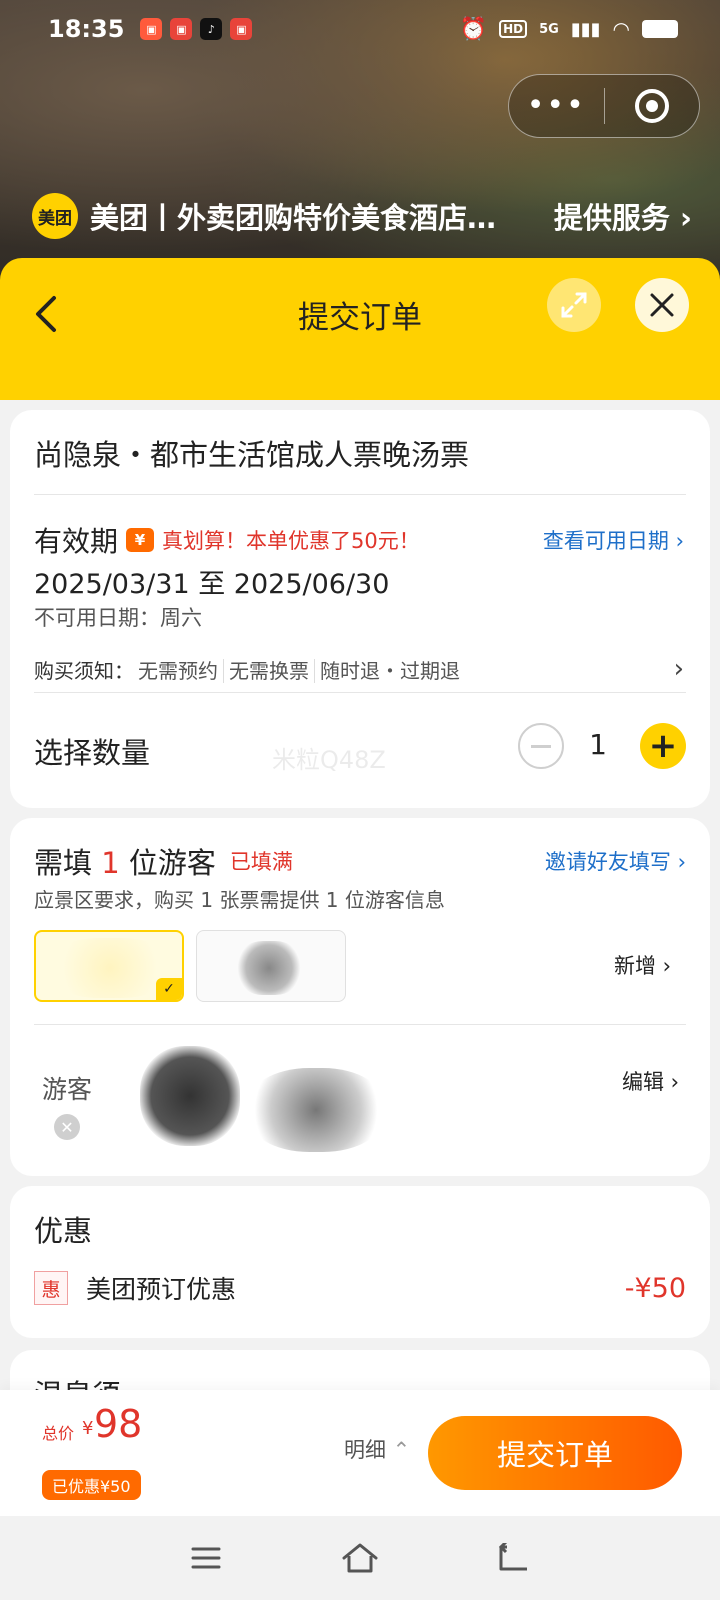 This screenshot has height=1600, width=720. Describe the element at coordinates (365, 1450) in the screenshot. I see `detail-label: 明细` at that location.